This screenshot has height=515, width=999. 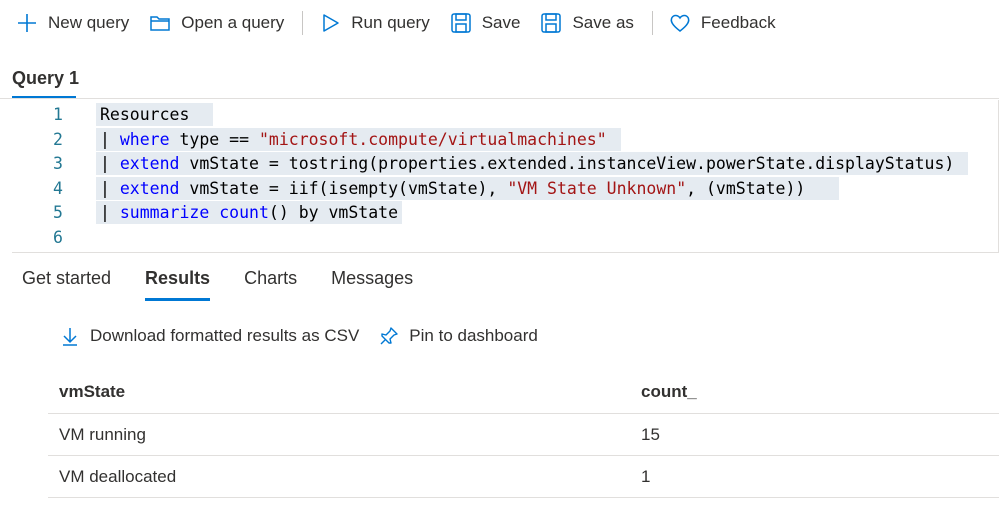 What do you see at coordinates (249, 213) in the screenshot?
I see `code-text: | summarize count() by vmState` at bounding box center [249, 213].